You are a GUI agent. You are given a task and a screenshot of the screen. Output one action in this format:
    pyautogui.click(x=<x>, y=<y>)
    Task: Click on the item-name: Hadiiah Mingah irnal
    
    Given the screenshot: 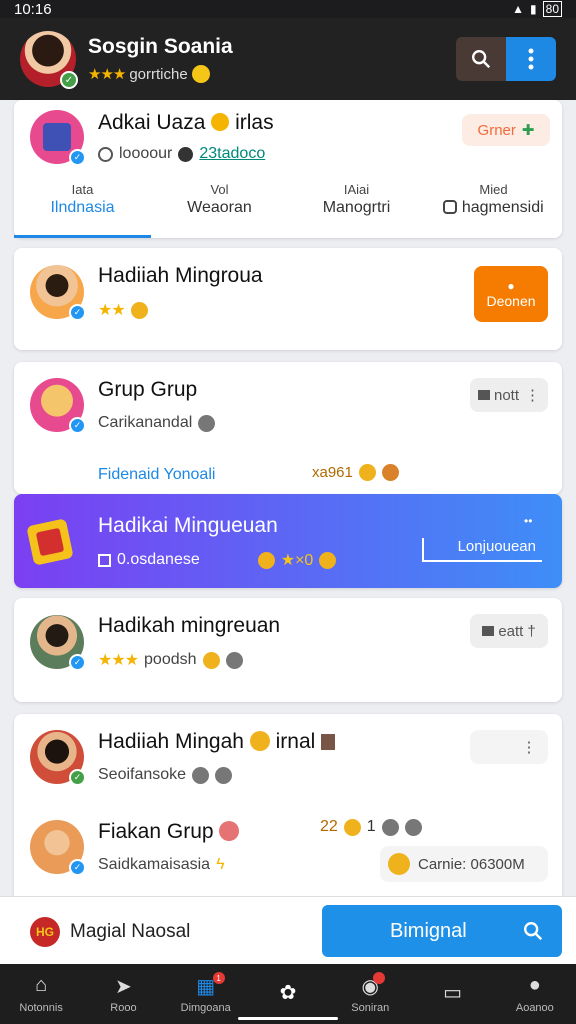 What is the action you would take?
    pyautogui.click(x=217, y=742)
    